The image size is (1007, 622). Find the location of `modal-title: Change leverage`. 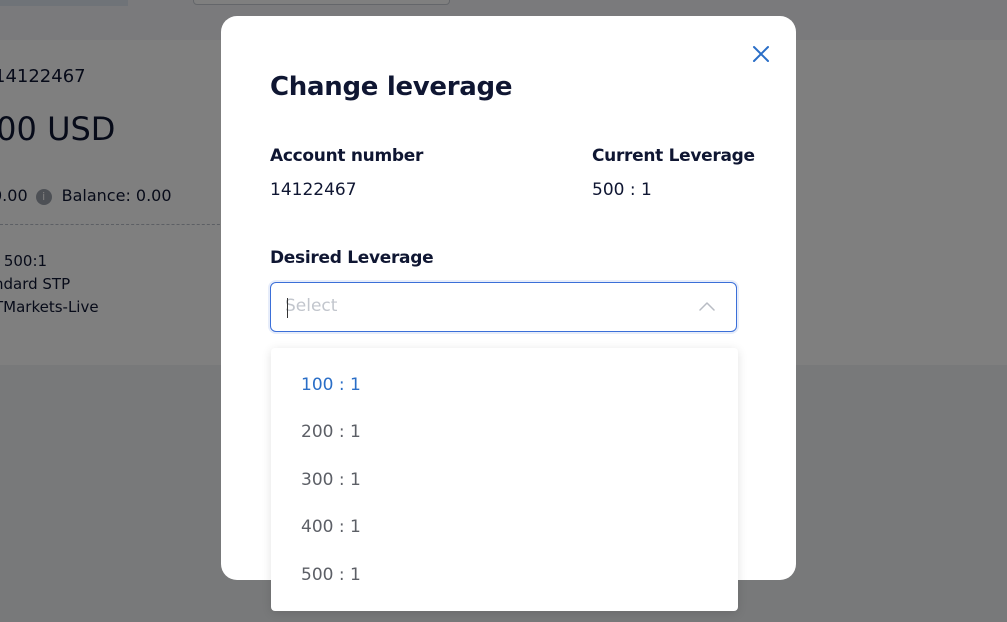

modal-title: Change leverage is located at coordinates (391, 87).